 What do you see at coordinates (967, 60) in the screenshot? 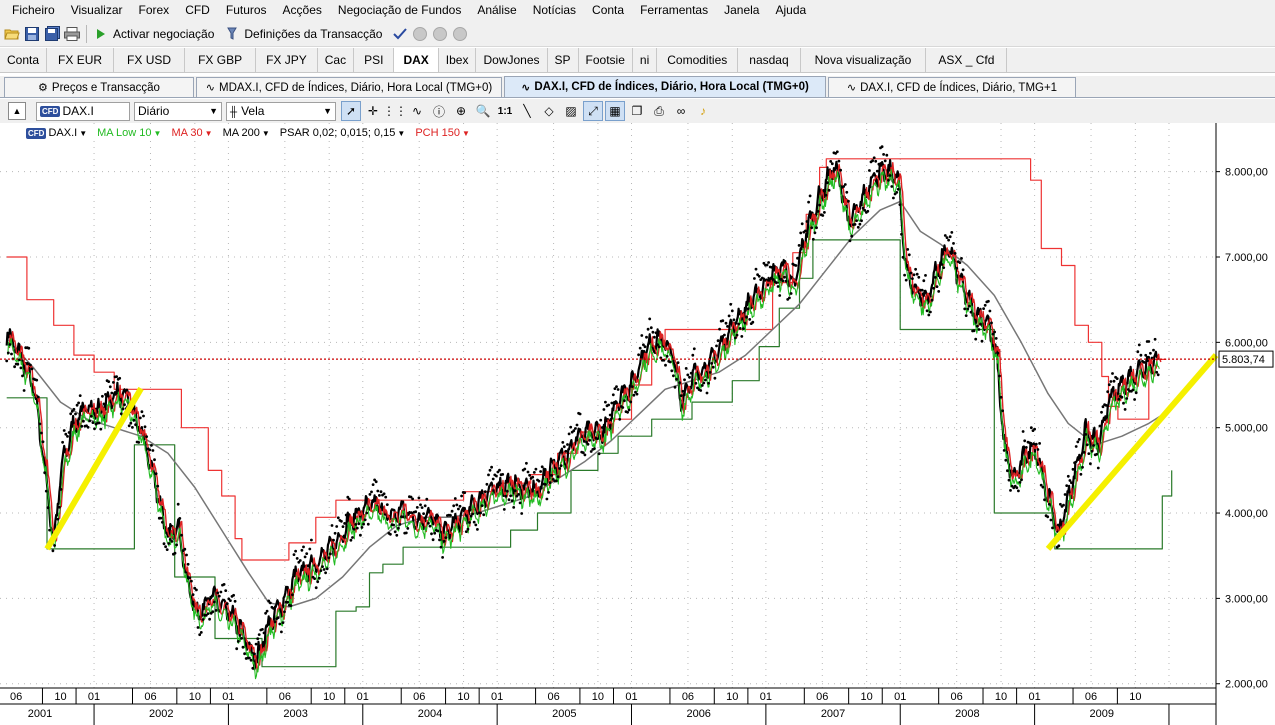
I see `symtab-asx-cfd: ASX _ Cfd` at bounding box center [967, 60].